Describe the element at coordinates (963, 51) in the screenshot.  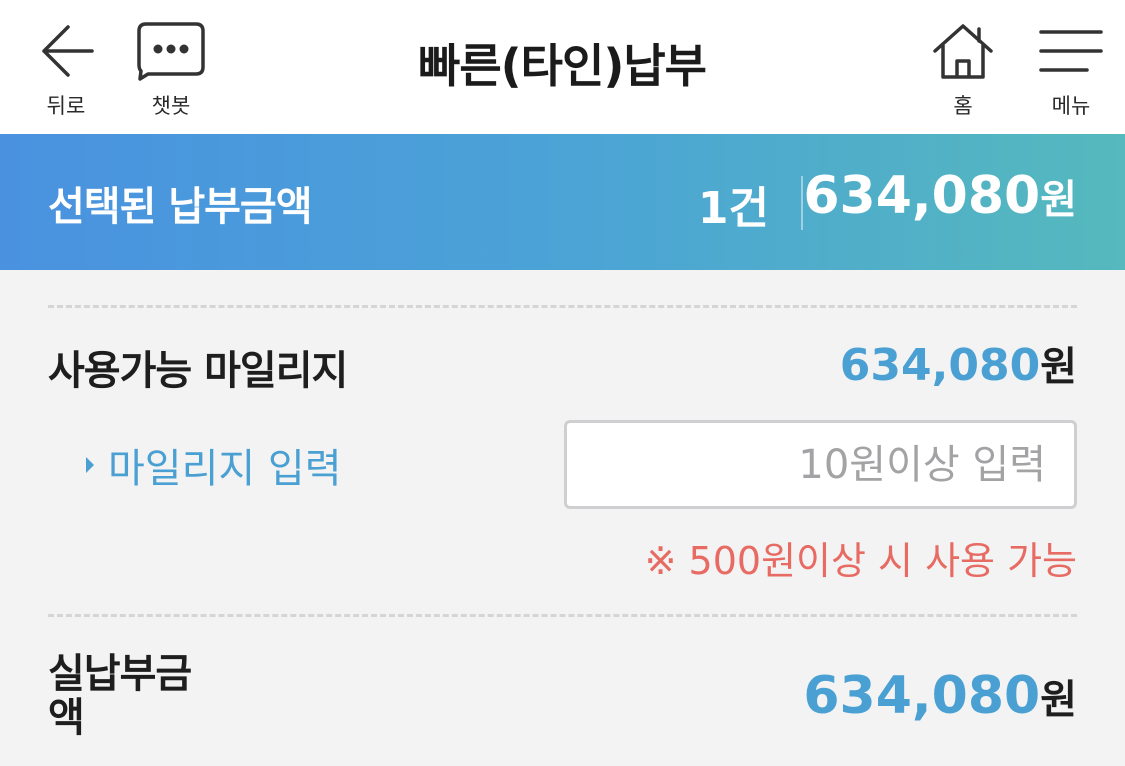
I see `home-icon` at that location.